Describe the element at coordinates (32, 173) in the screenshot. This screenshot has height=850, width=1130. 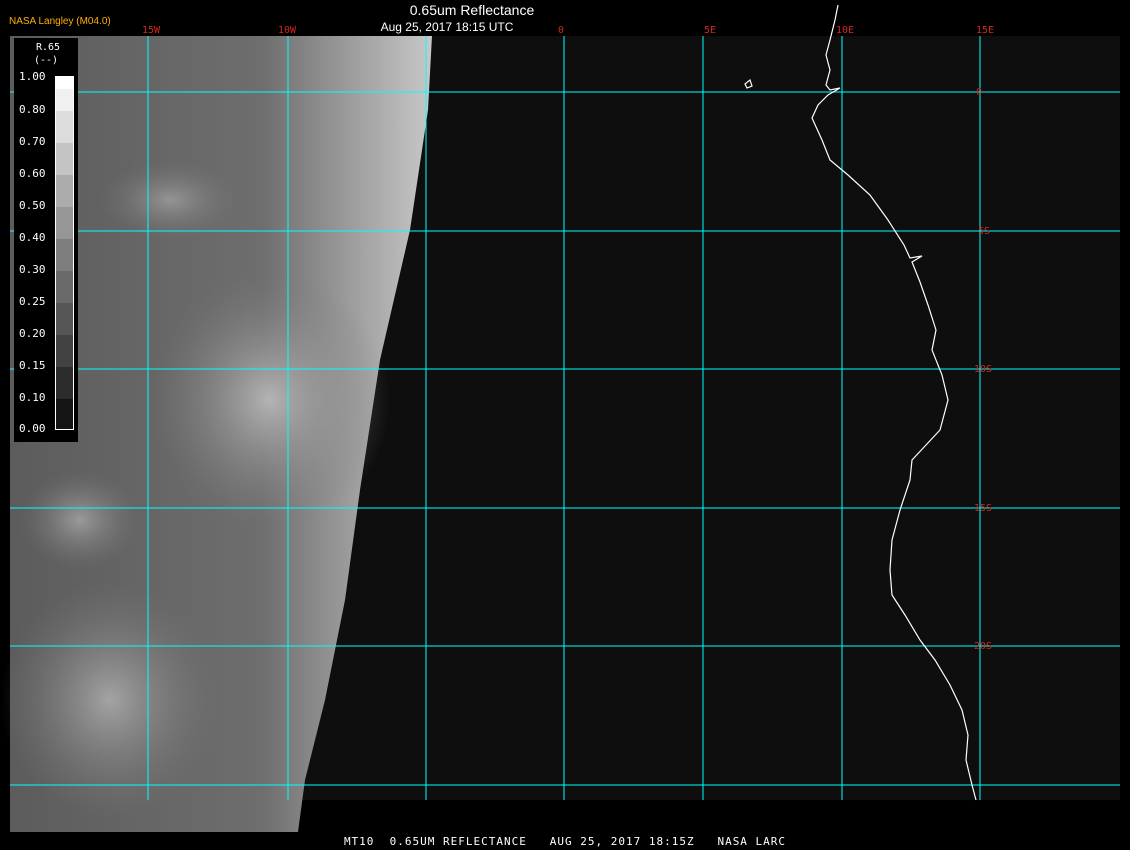
I see `colorbar-tick: 0.60` at that location.